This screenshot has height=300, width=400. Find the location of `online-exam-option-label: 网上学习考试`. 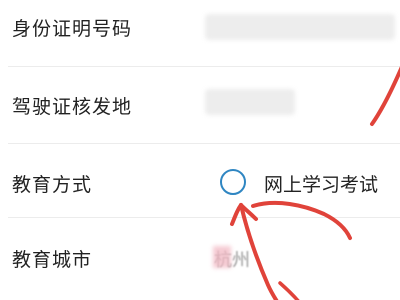

online-exam-option-label: 网上学习考试 is located at coordinates (321, 183).